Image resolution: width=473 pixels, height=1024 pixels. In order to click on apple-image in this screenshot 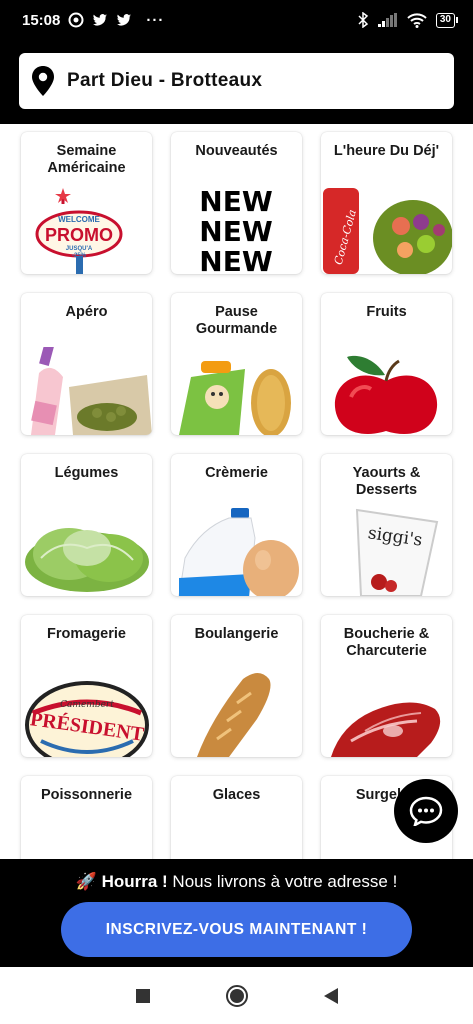, I will do `click(386, 391)`.